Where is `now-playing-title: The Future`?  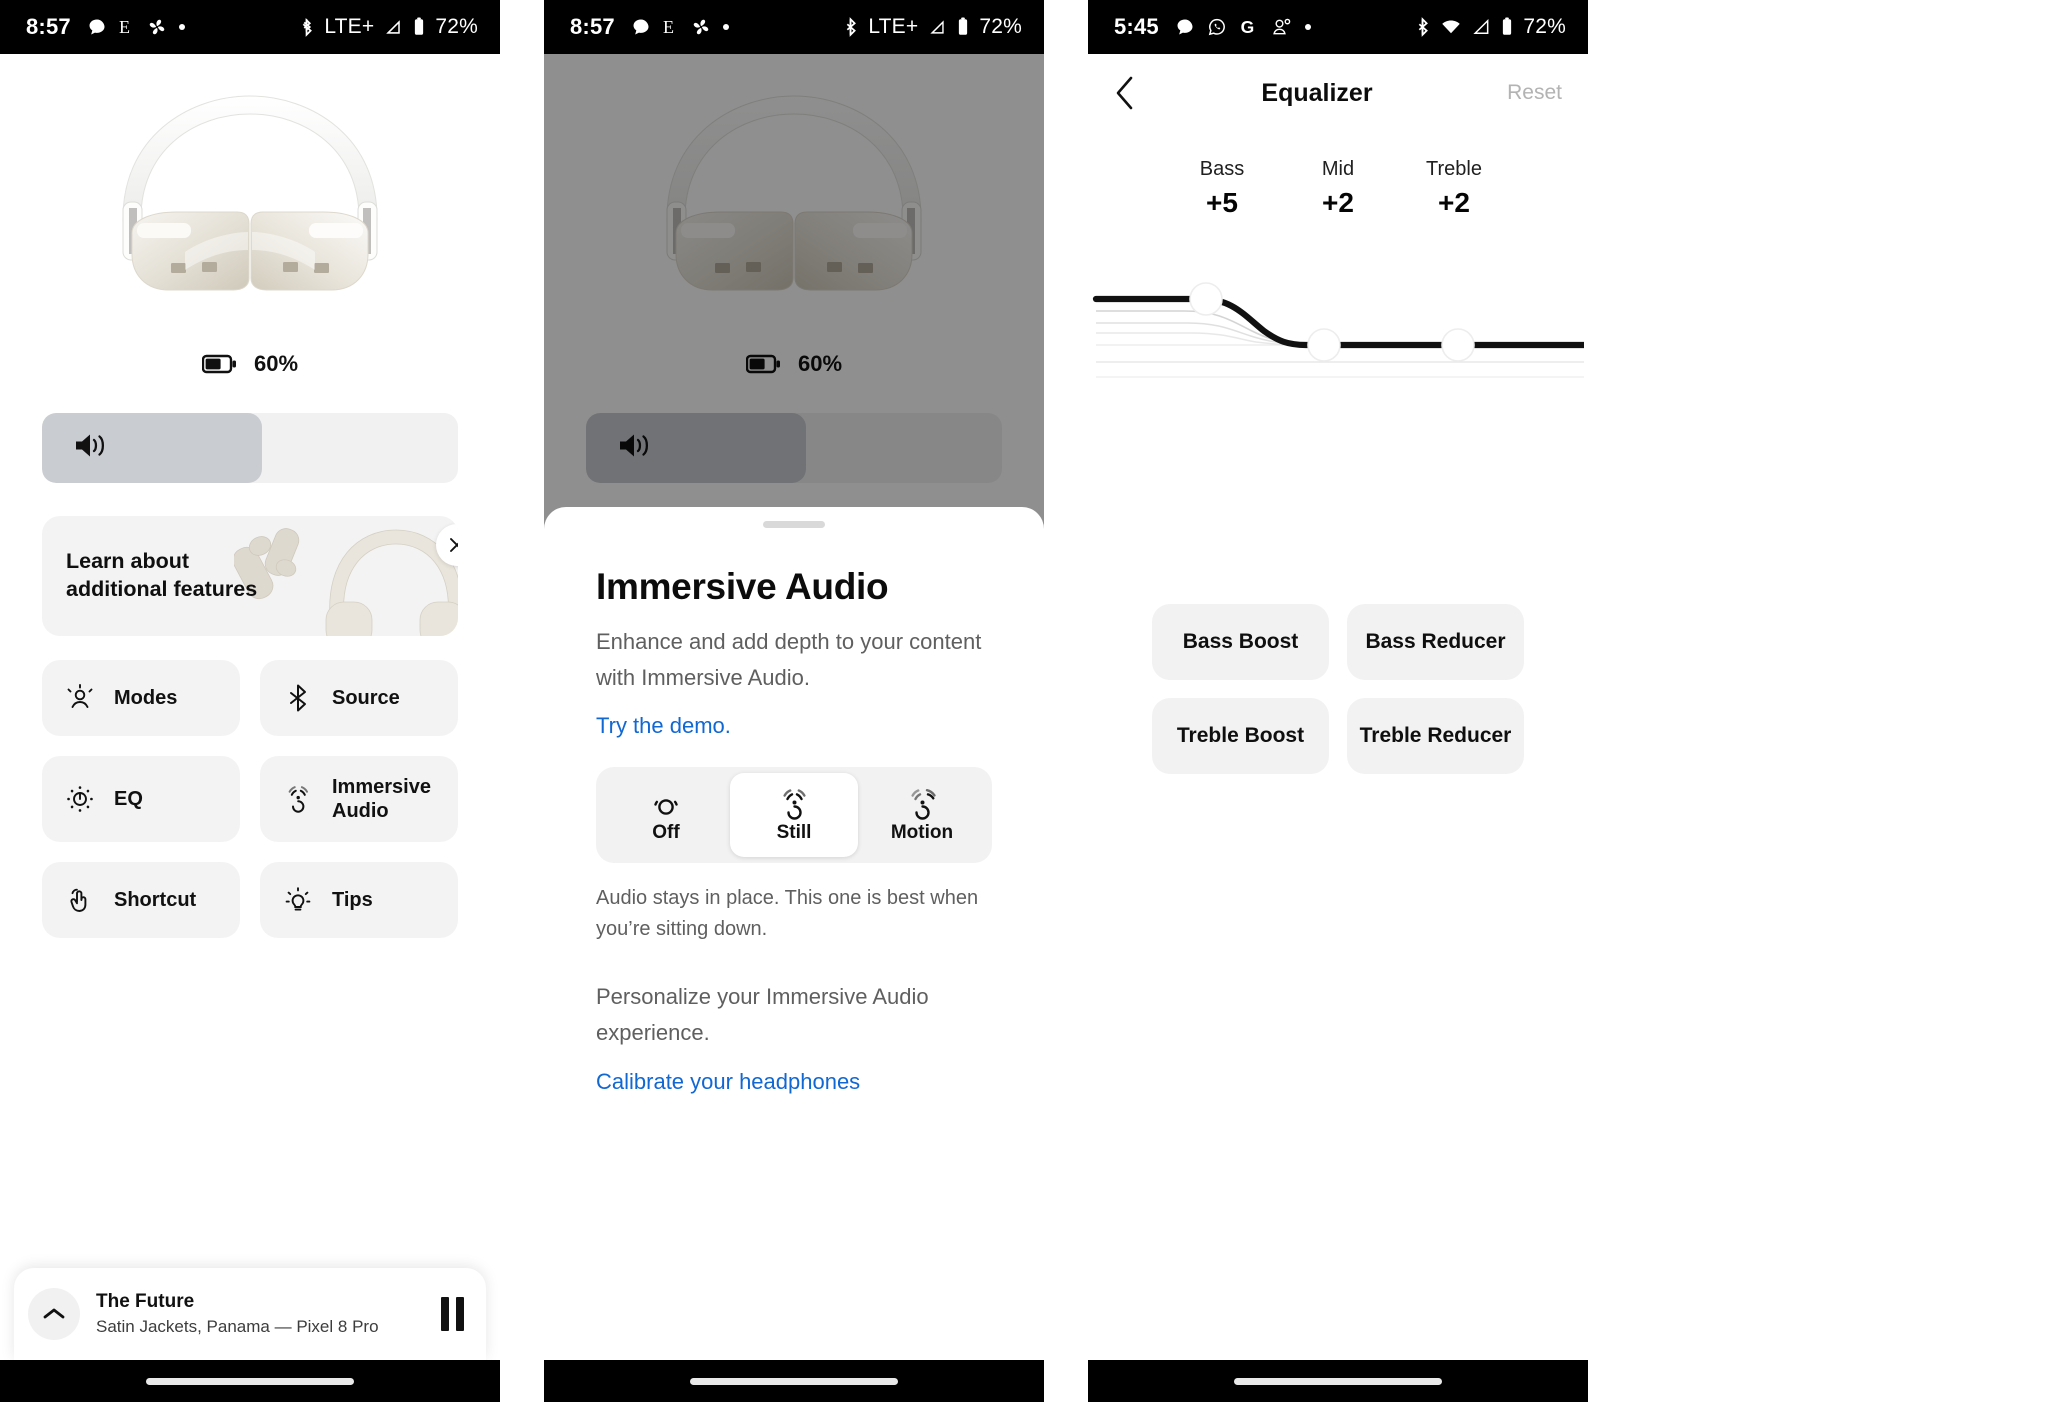
now-playing-title: The Future is located at coordinates (145, 1301).